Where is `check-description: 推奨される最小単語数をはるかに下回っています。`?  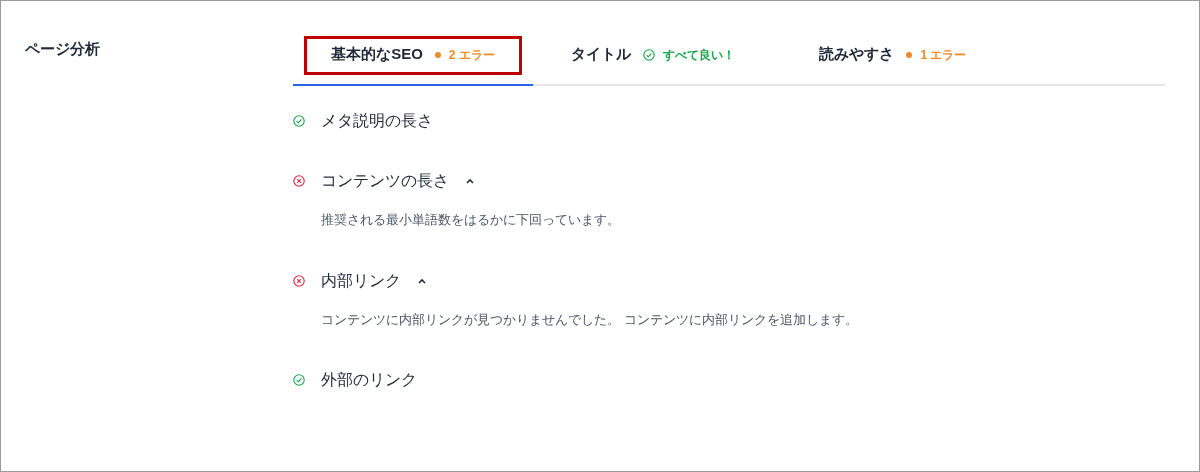
check-description: 推奨される最小単語数をはるかに下回っています。 is located at coordinates (470, 220).